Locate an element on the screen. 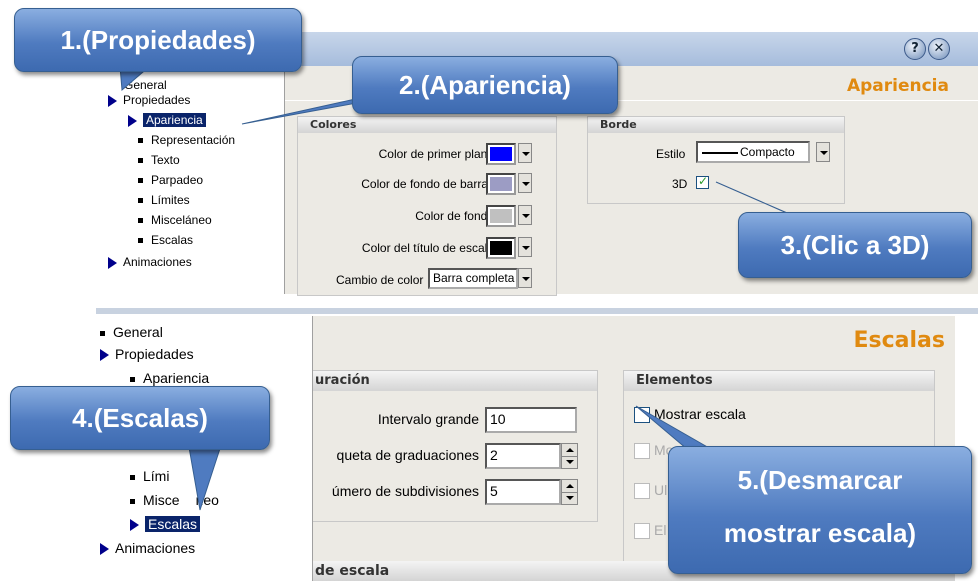  callout-line: mostrar escala) is located at coordinates (820, 533).